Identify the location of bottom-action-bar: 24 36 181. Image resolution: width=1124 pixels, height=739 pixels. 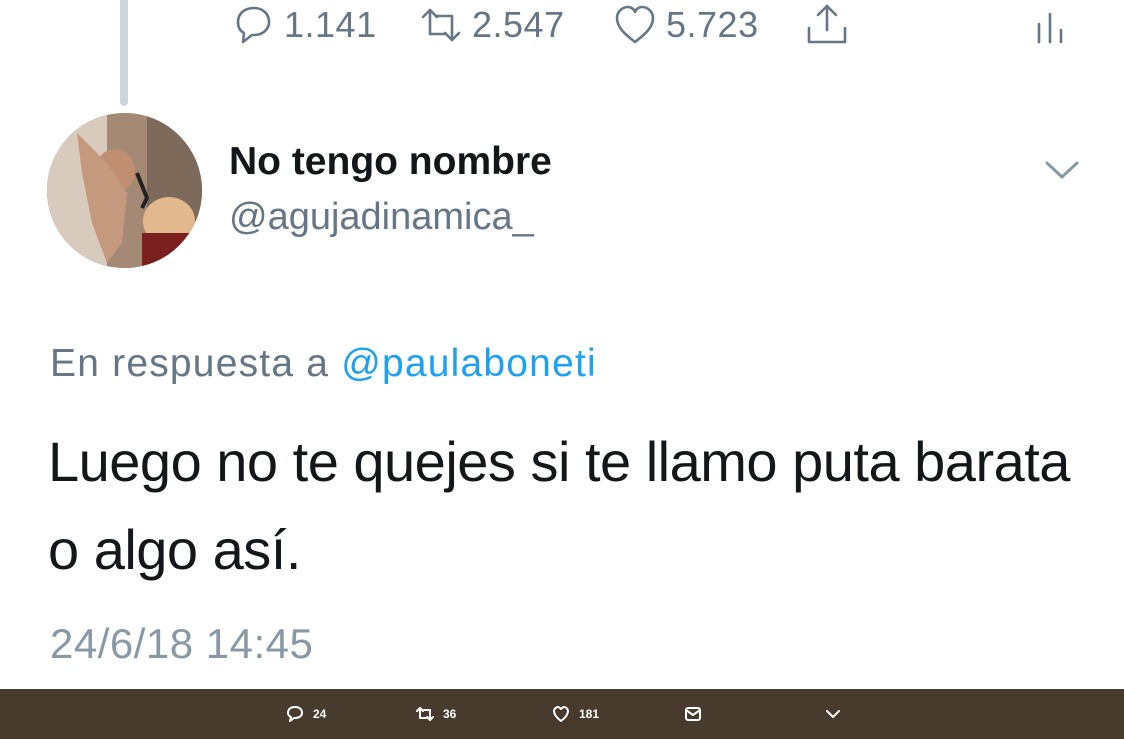
(562, 714).